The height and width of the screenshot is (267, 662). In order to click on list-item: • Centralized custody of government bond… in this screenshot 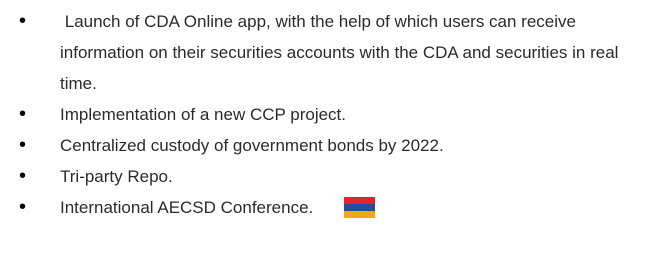, I will do `click(331, 145)`.